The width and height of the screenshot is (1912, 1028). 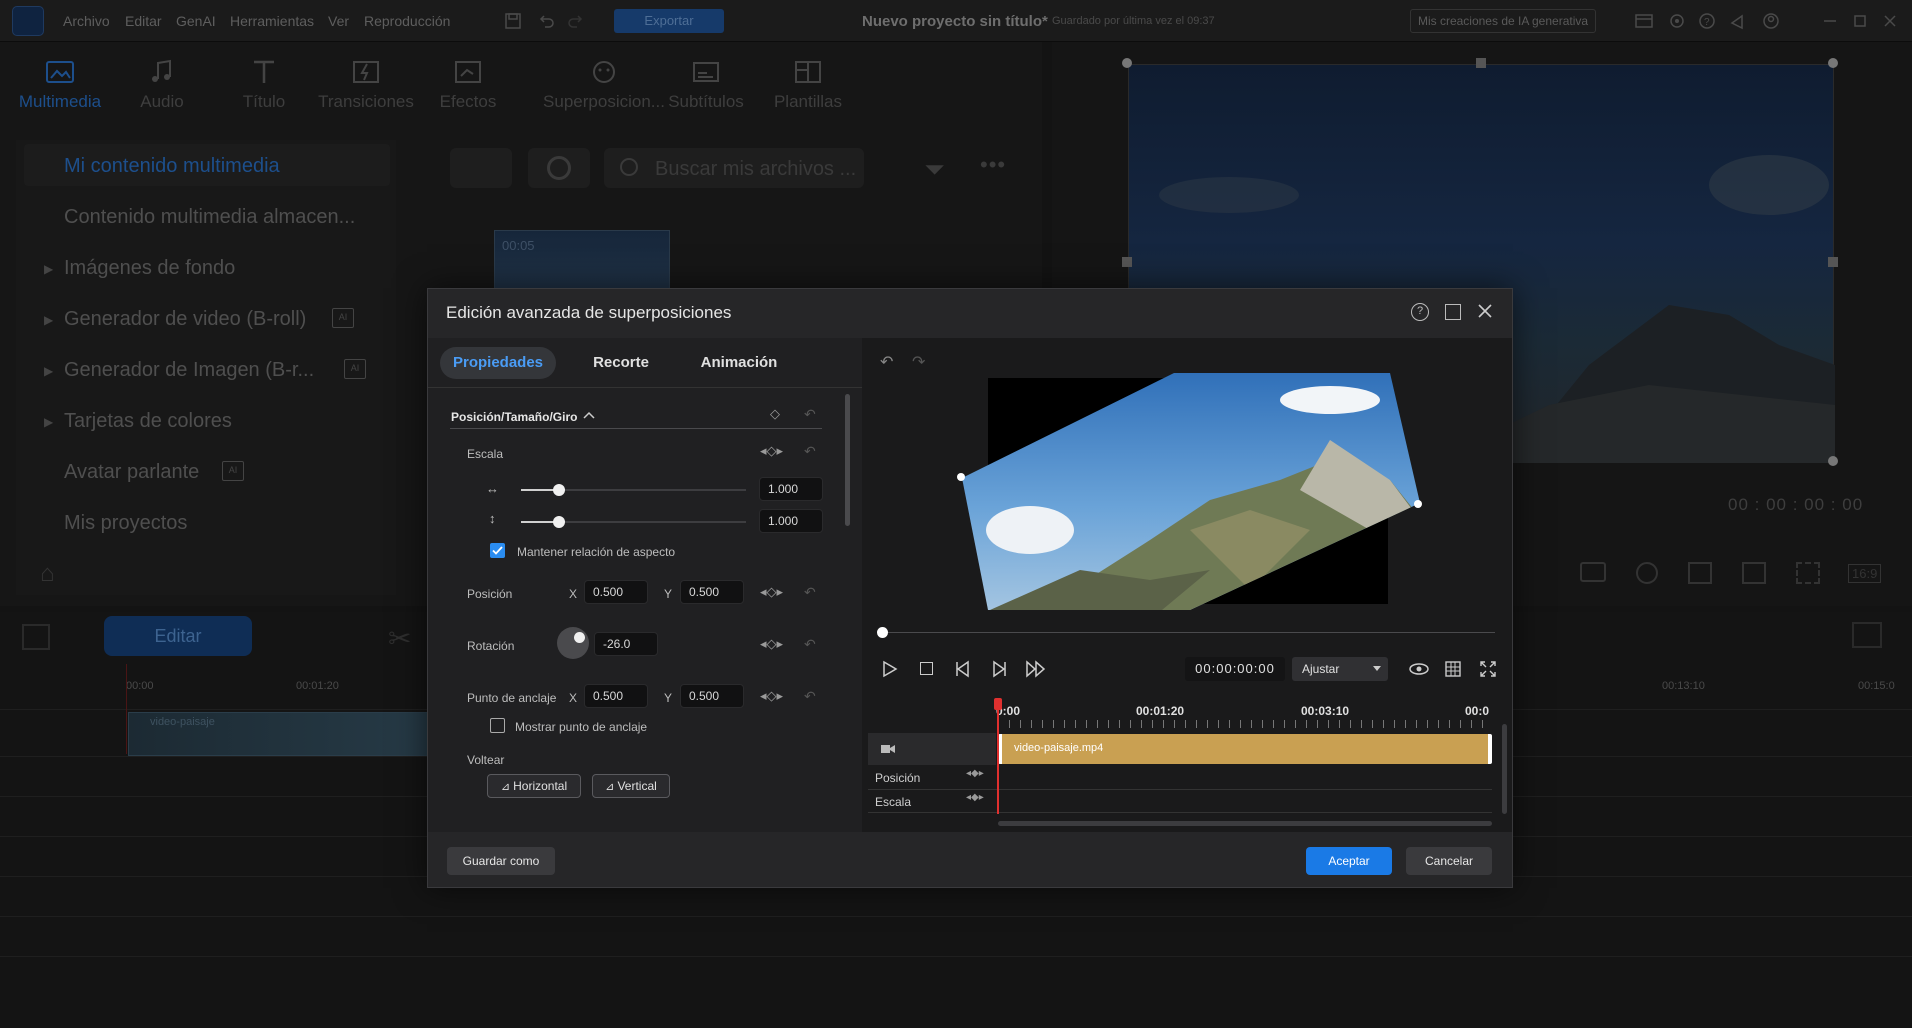 I want to click on redo-icon: ↷, so click(x=918, y=362).